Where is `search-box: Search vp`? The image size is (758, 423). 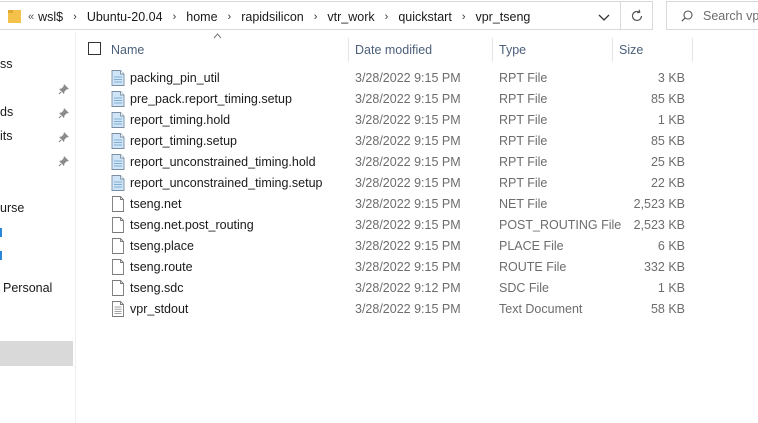 search-box: Search vp is located at coordinates (712, 15).